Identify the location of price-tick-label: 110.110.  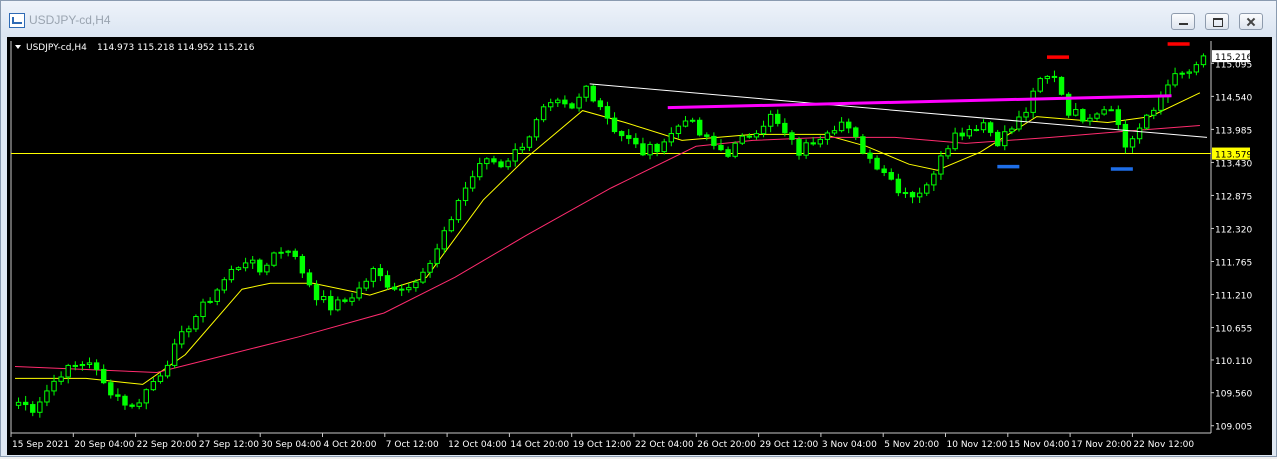
(1233, 362).